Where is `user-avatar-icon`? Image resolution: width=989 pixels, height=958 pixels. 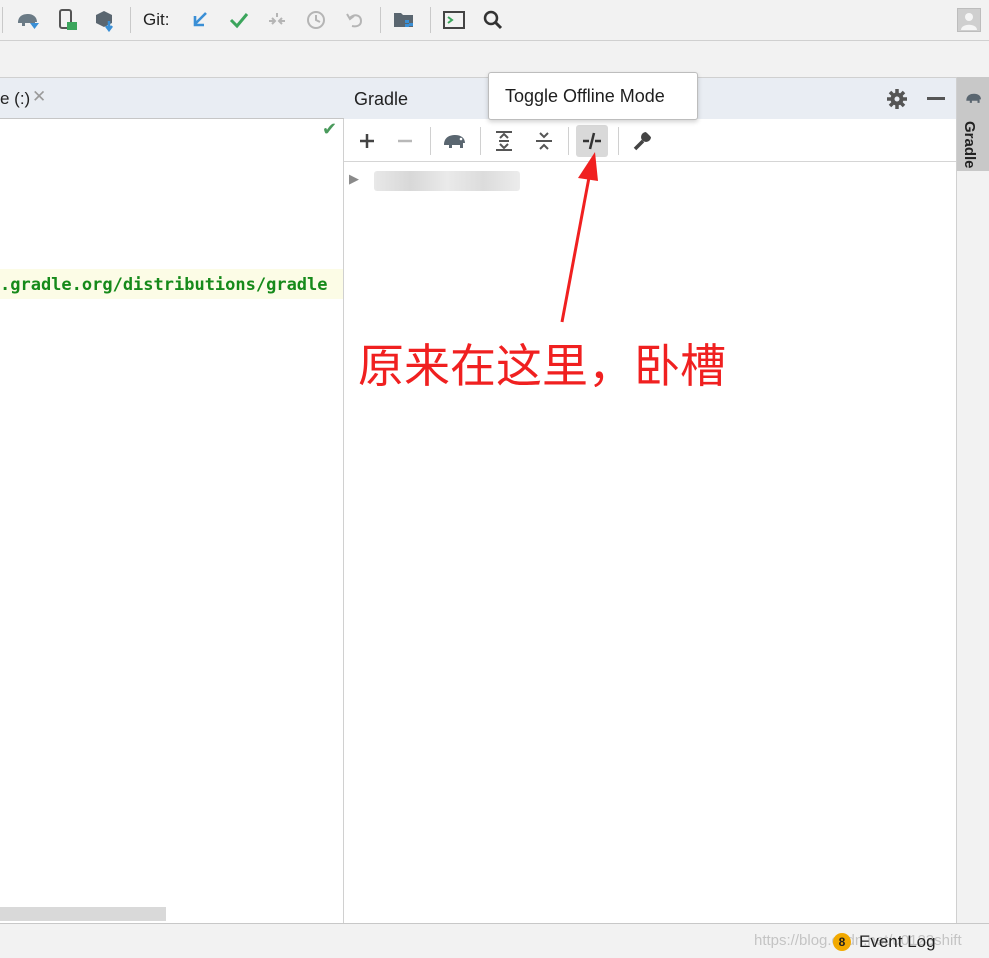 user-avatar-icon is located at coordinates (969, 20).